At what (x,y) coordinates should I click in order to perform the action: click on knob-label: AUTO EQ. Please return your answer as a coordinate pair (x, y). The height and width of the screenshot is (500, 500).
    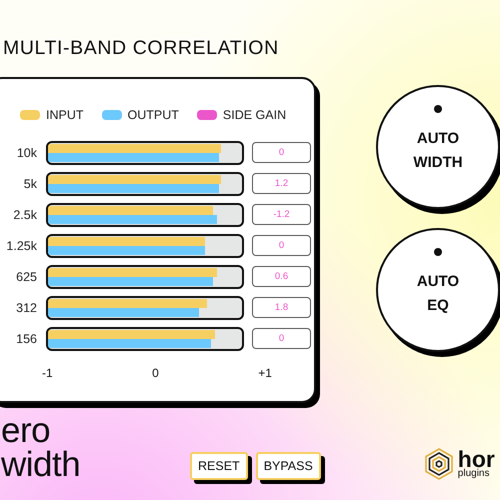
    Looking at the image, I should click on (438, 294).